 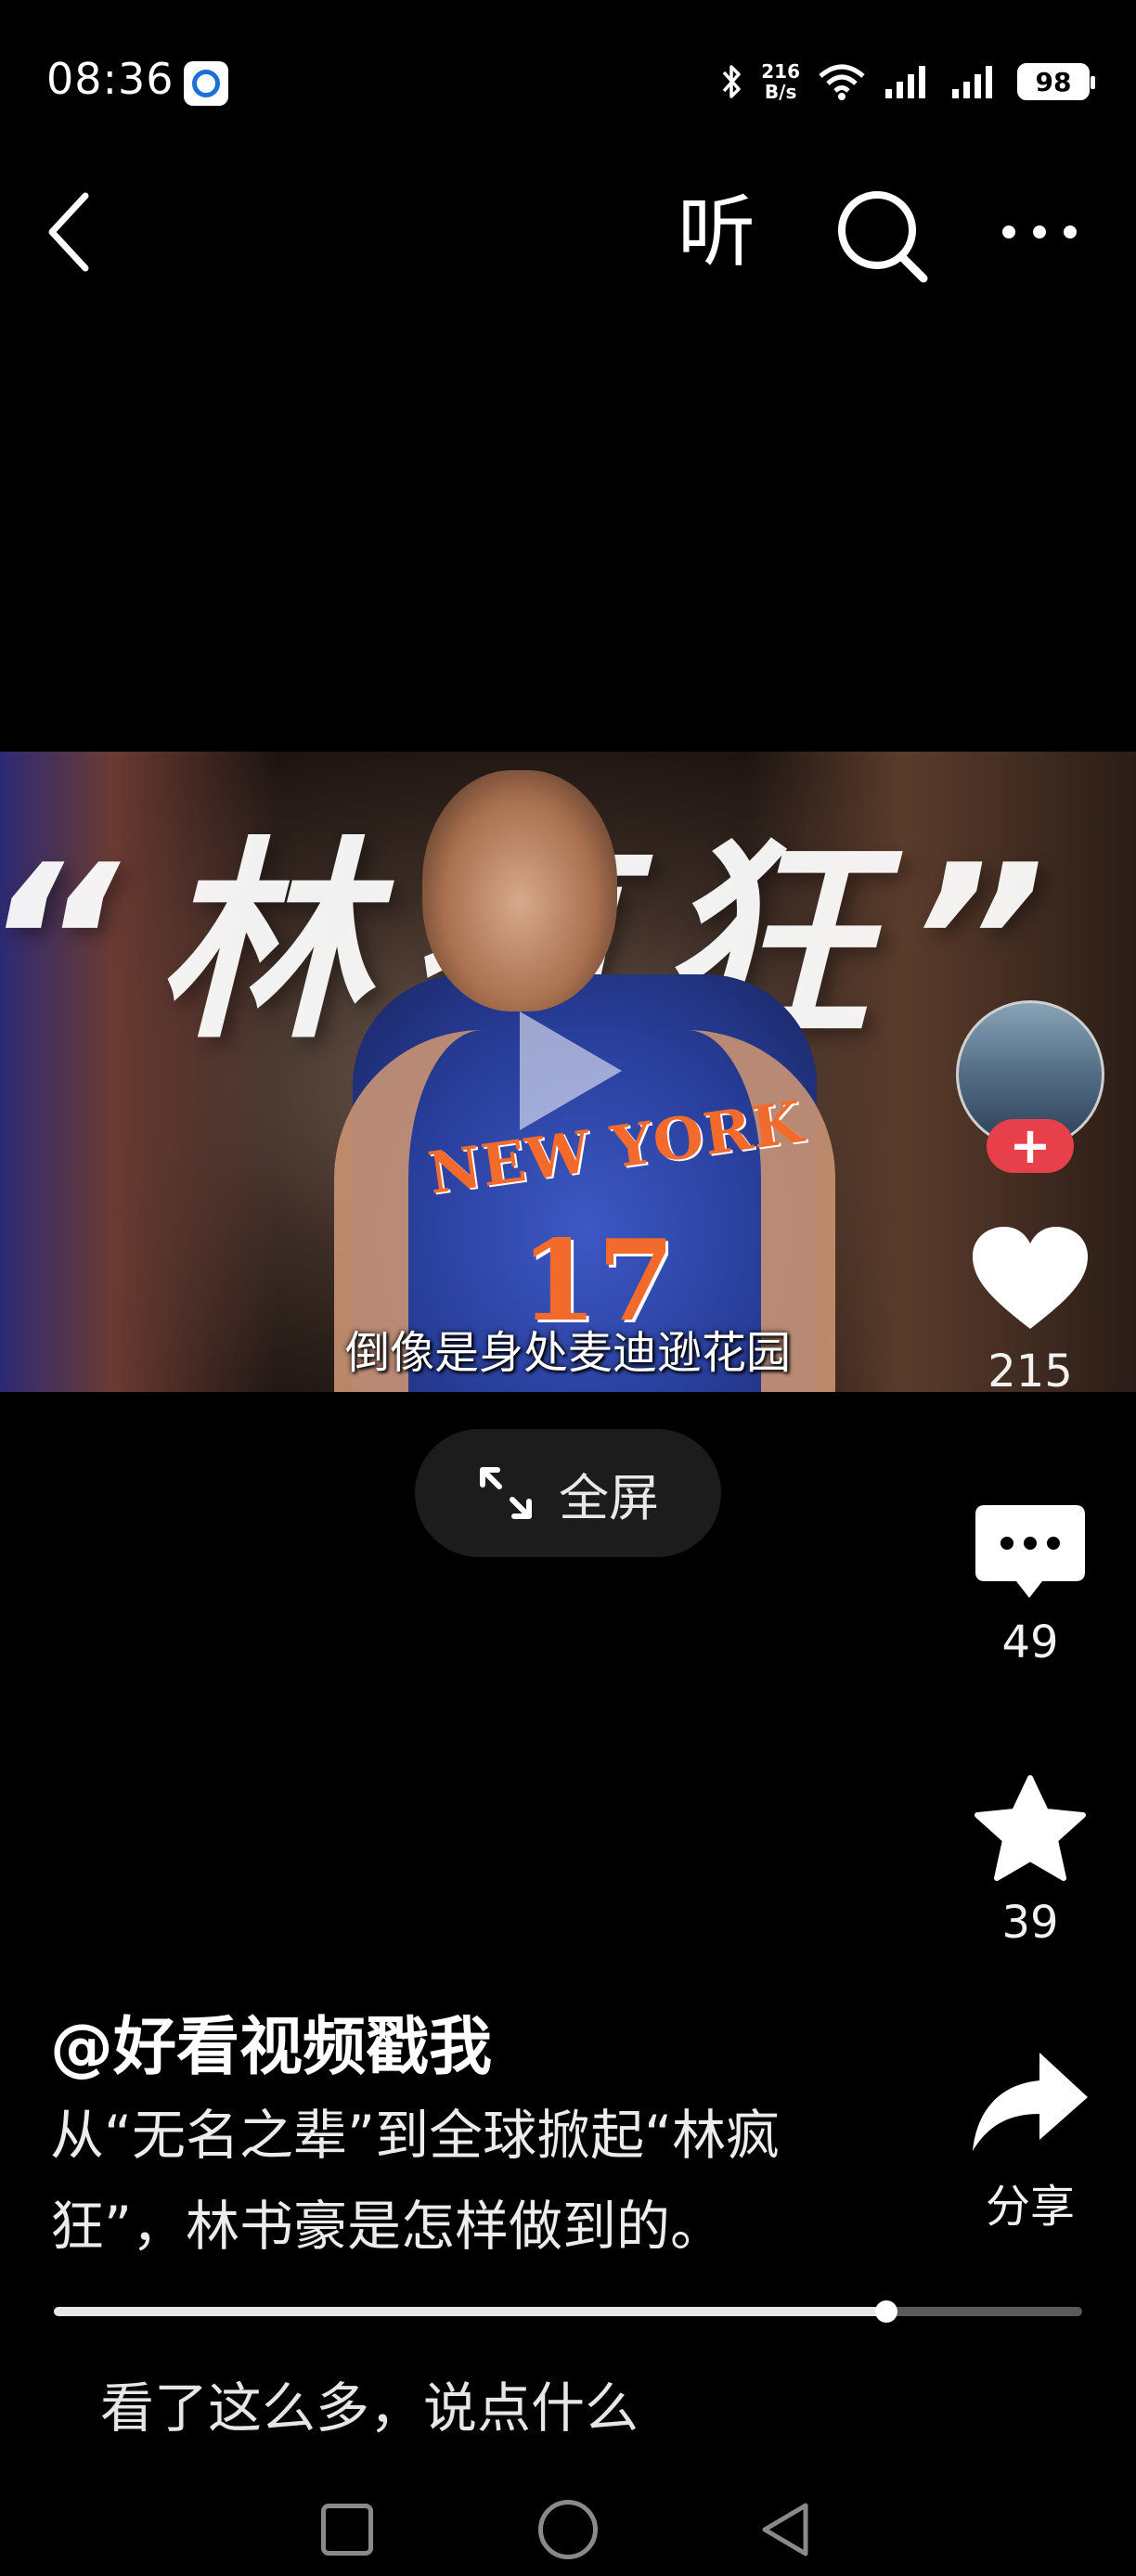 I want to click on expand-icon, so click(x=506, y=1493).